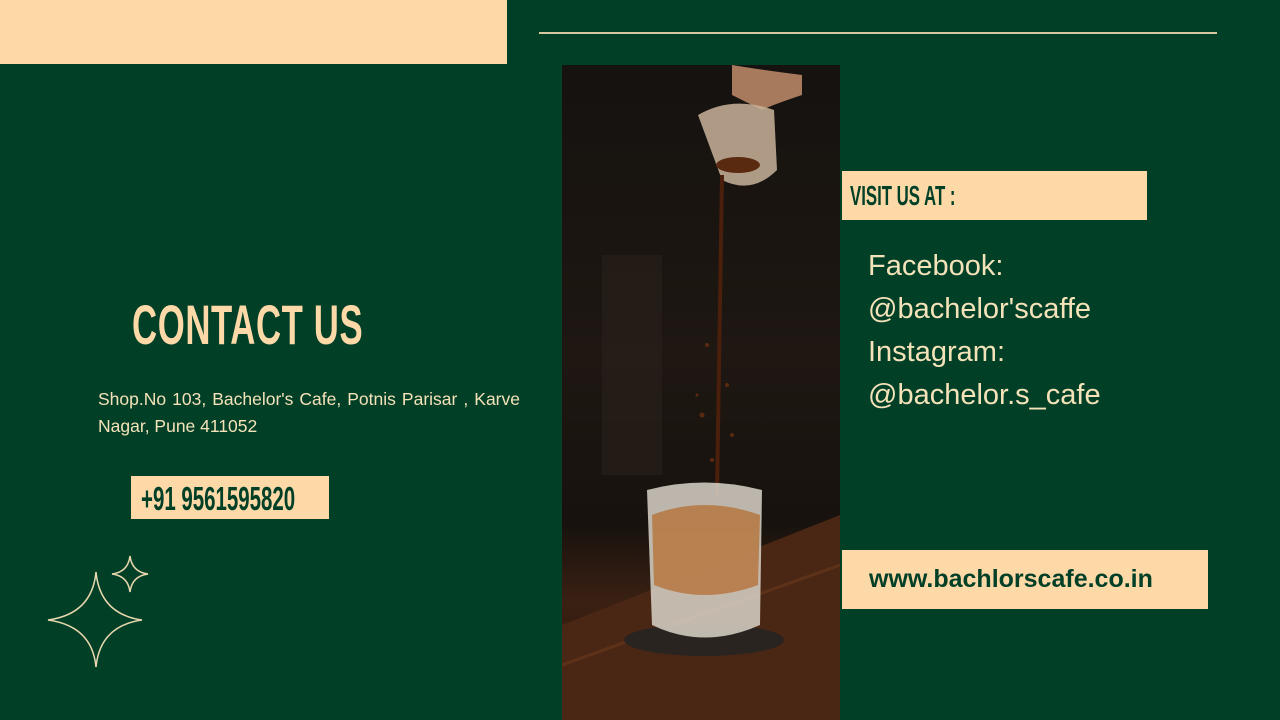 Image resolution: width=1280 pixels, height=720 pixels. What do you see at coordinates (936, 352) in the screenshot?
I see `instagram-label: Instagram:` at bounding box center [936, 352].